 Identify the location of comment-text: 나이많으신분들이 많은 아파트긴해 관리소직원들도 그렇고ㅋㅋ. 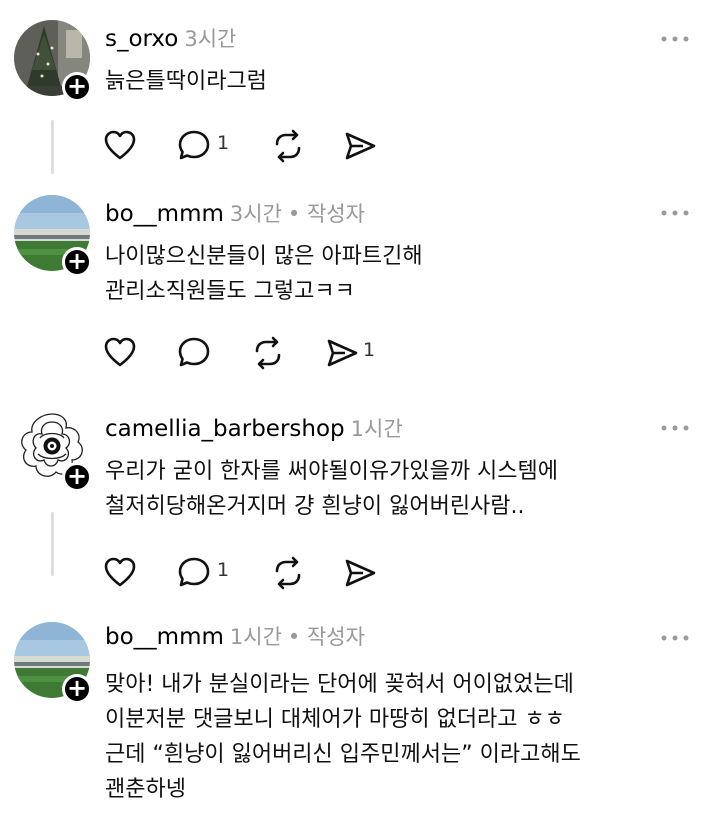
(264, 274).